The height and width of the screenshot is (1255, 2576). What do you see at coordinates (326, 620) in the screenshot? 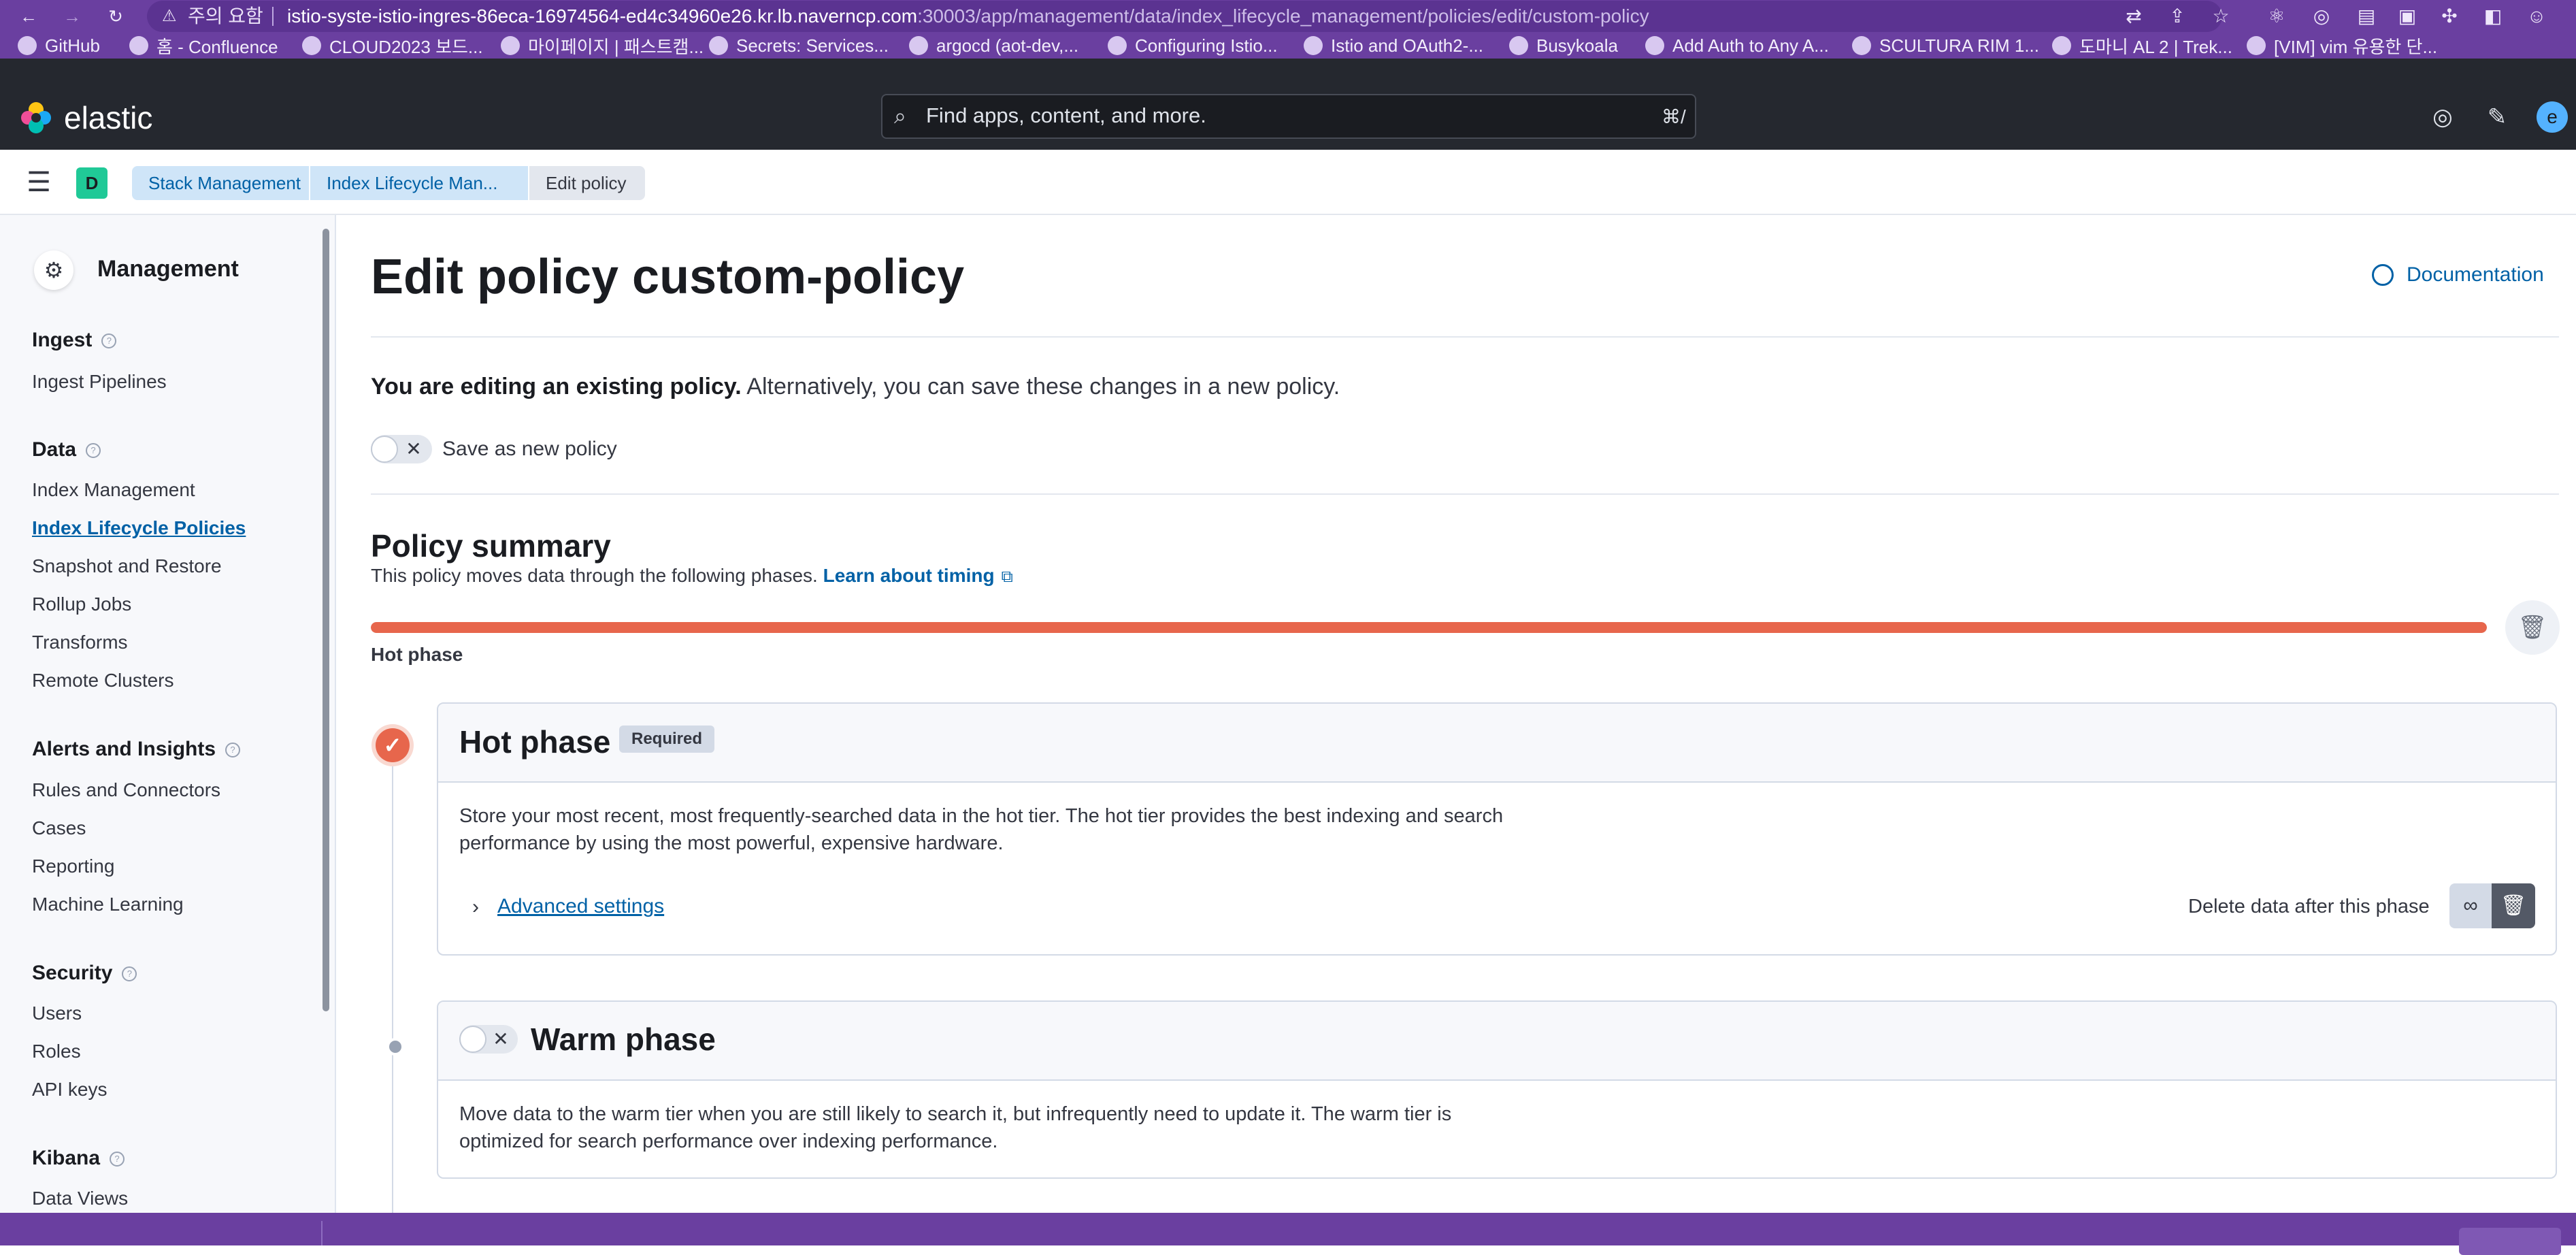
I see `sidebar-scrollbar` at bounding box center [326, 620].